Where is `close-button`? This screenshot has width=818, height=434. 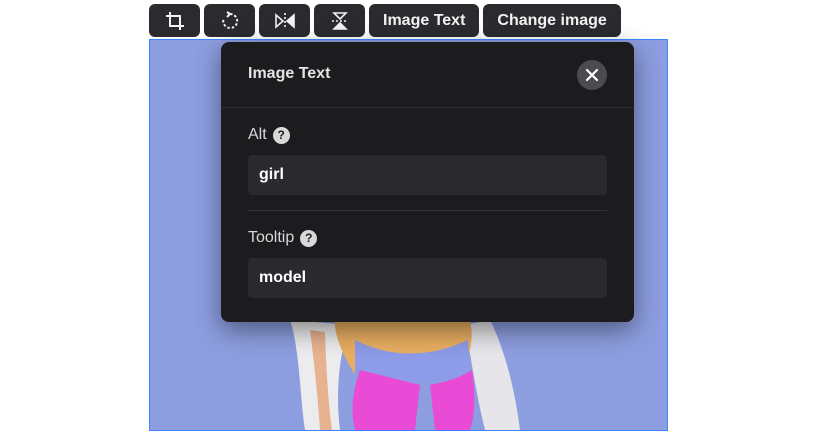 close-button is located at coordinates (592, 75).